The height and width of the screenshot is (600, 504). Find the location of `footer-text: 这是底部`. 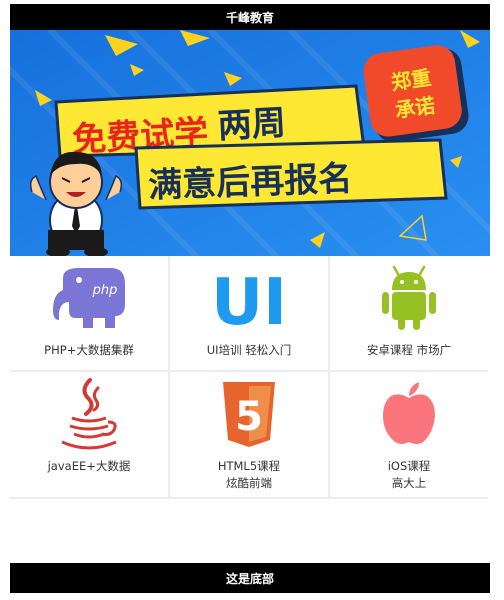

footer-text: 这是底部 is located at coordinates (249, 578).